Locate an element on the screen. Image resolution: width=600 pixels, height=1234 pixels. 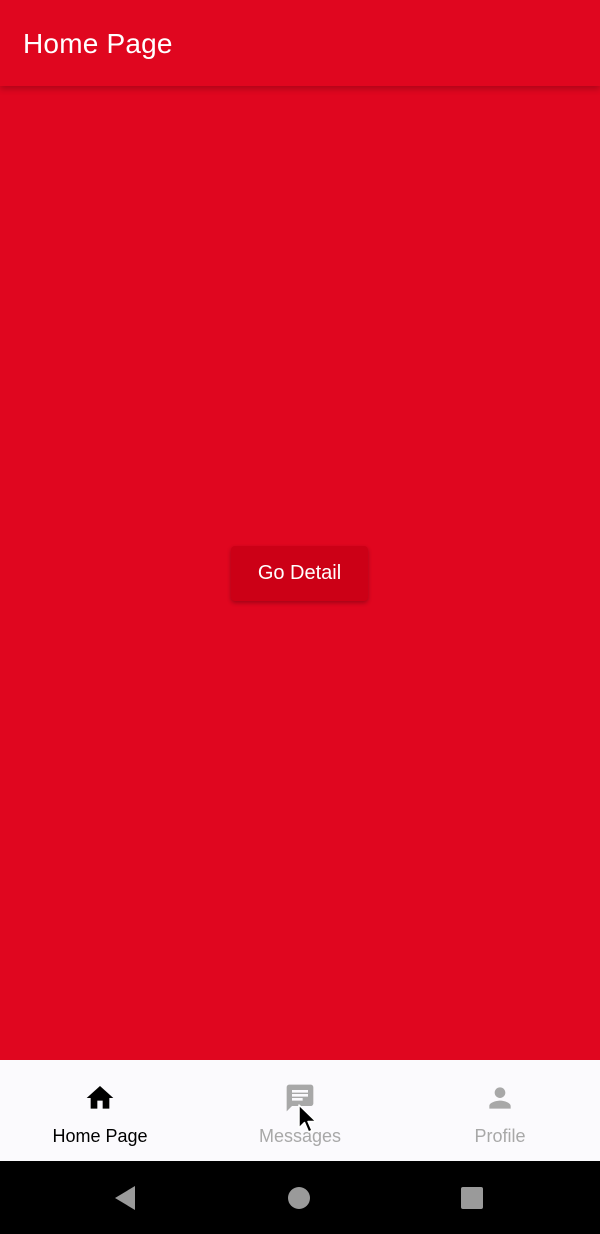
nav-item-messages: Messages is located at coordinates (300, 1110).